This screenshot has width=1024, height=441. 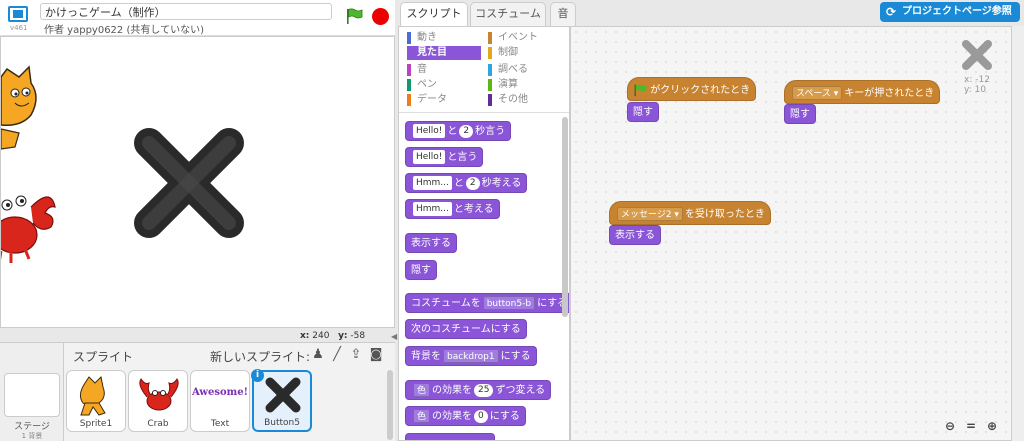 What do you see at coordinates (503, 85) in the screenshot?
I see `category-operators: 演算` at bounding box center [503, 85].